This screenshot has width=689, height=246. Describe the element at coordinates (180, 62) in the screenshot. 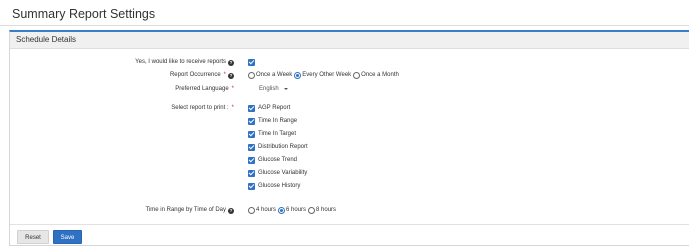

I see `receive-reports-label: Yes, I would like to receive reports` at that location.